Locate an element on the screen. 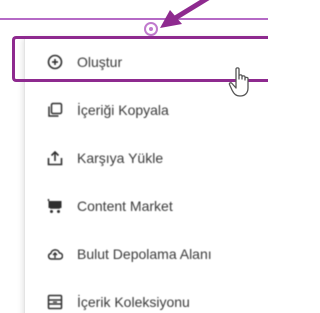 Image resolution: width=320 pixels, height=313 pixels. menu-item-content-collection: İçerik Koleksiyonu is located at coordinates (146, 296).